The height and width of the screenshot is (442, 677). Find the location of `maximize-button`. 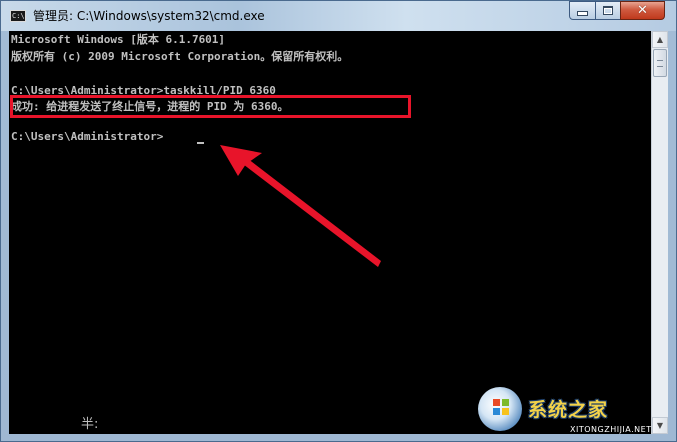

maximize-button is located at coordinates (608, 10).